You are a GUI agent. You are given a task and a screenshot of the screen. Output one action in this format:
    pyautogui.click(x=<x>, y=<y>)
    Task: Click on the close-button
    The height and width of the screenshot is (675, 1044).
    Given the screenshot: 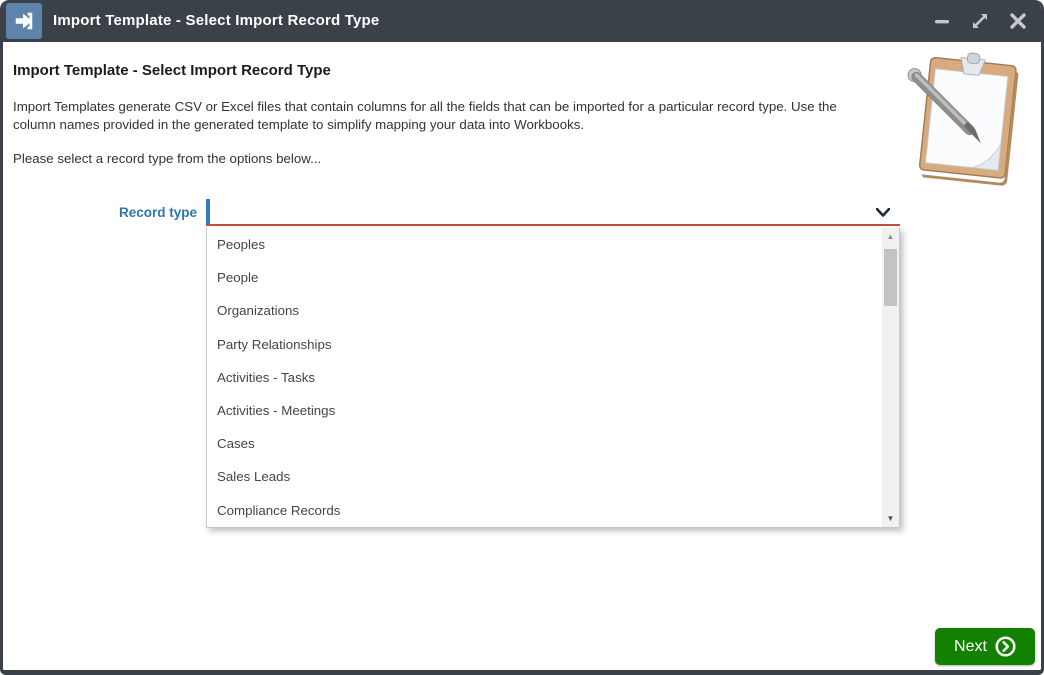 What is the action you would take?
    pyautogui.click(x=1018, y=21)
    